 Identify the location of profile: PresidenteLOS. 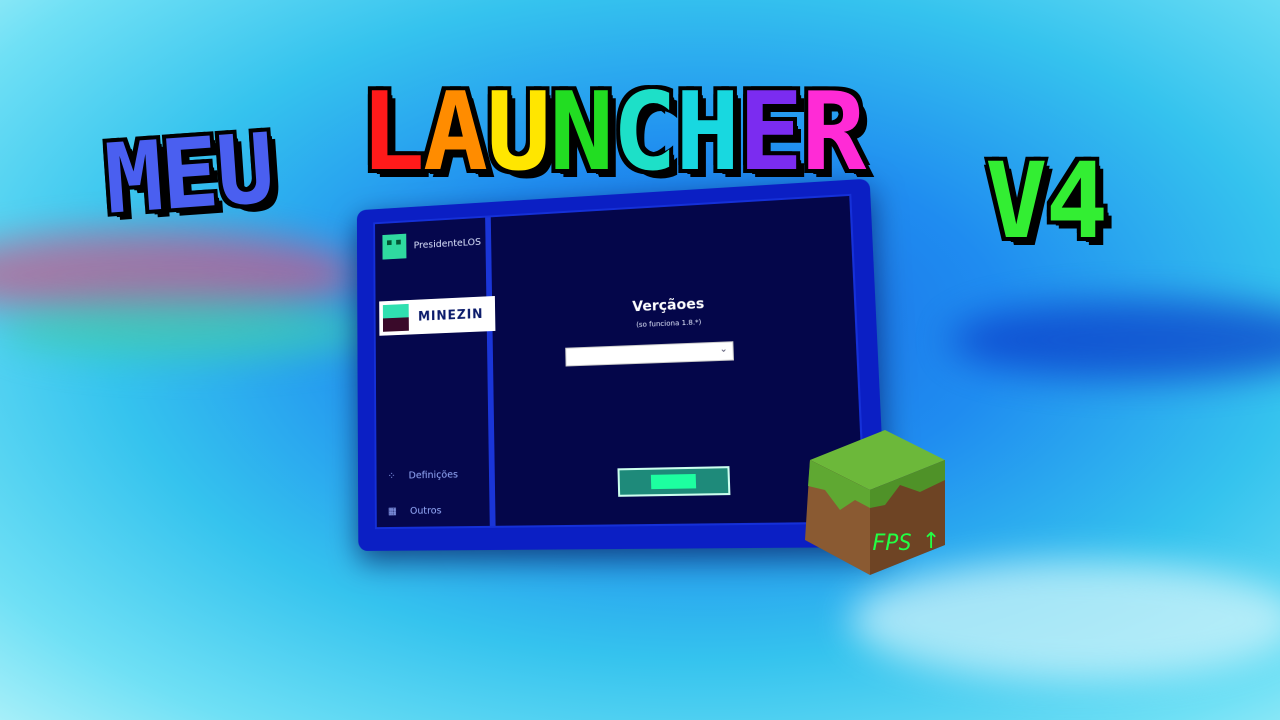
(432, 244).